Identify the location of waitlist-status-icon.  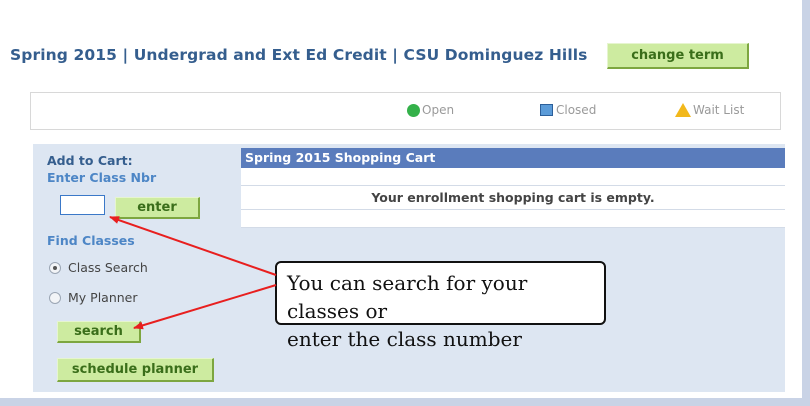
(683, 110).